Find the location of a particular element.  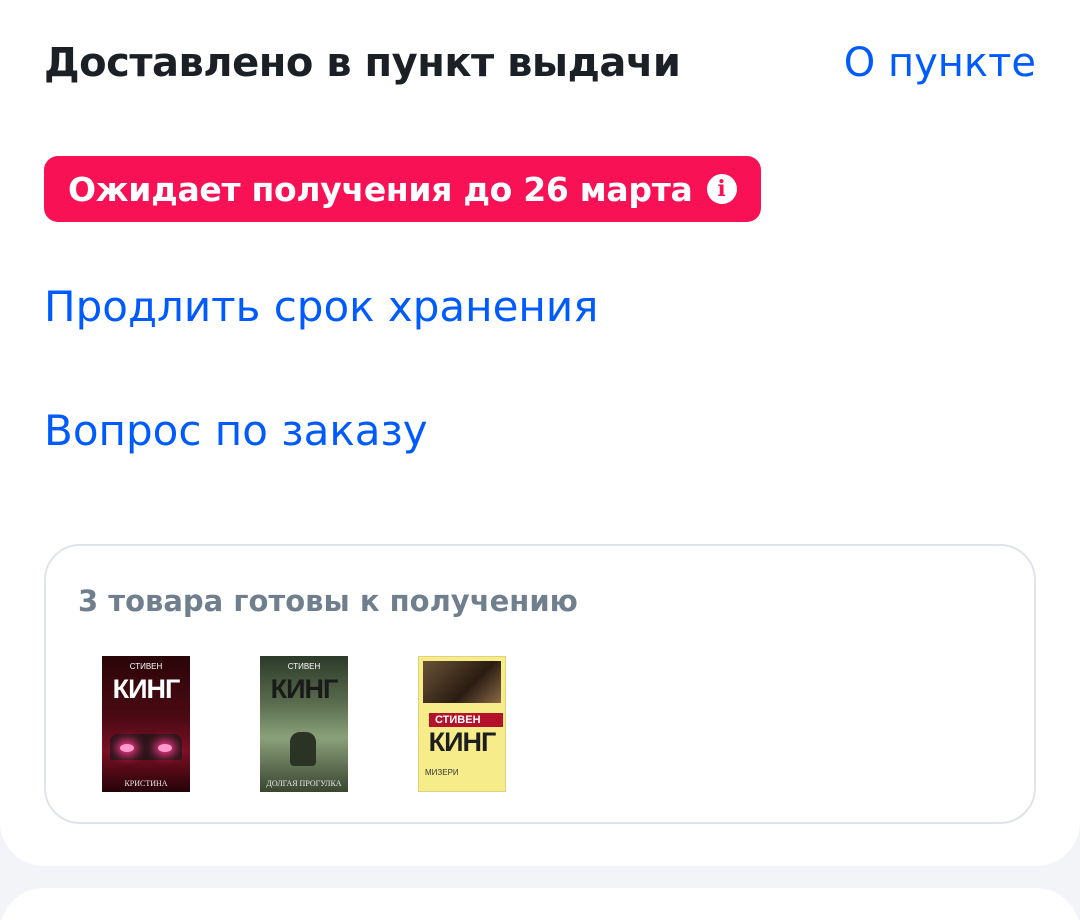

book-subtitle: КРИСТИНА is located at coordinates (146, 783).